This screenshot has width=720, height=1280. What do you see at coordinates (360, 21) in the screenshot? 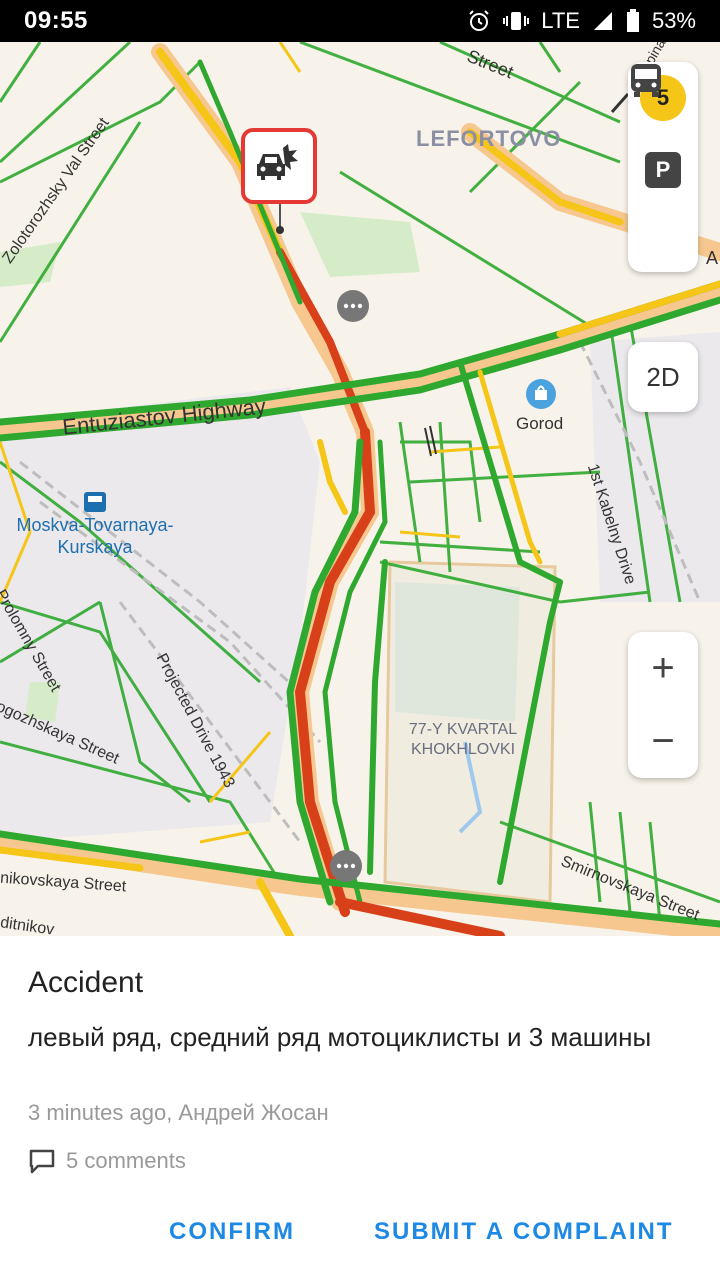
I see `status-bar: 09:55 LTE 53%` at bounding box center [360, 21].